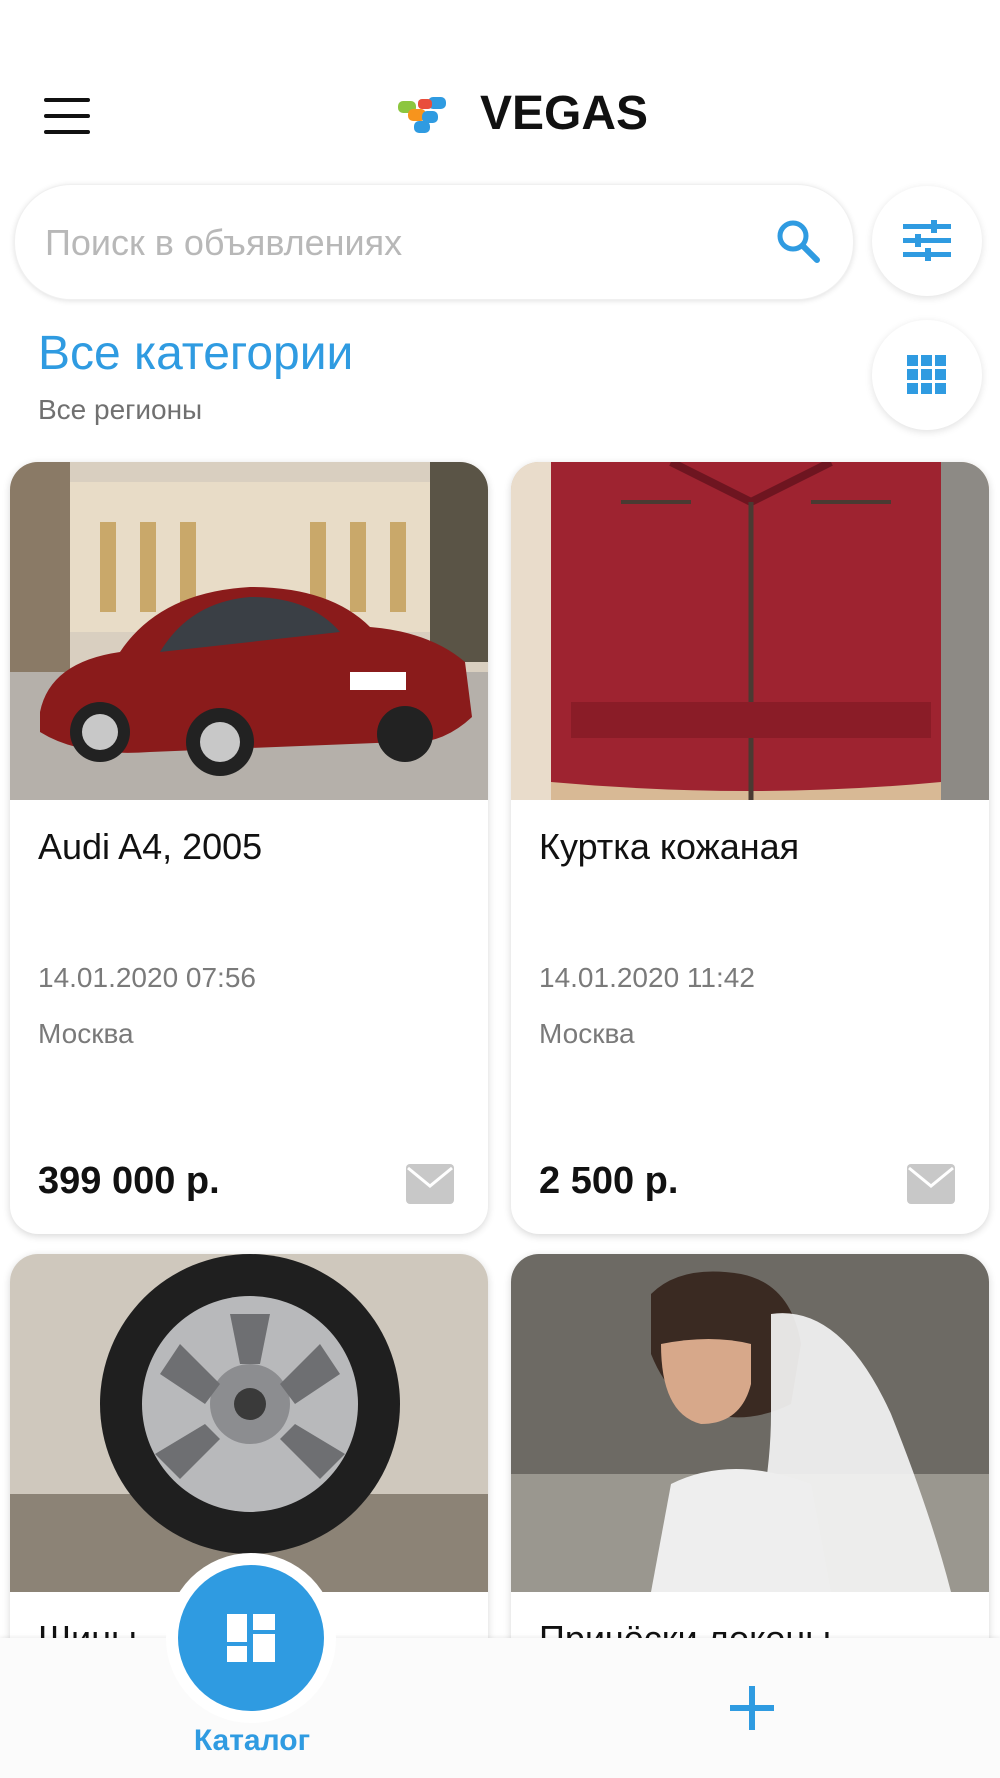  Describe the element at coordinates (669, 846) in the screenshot. I see `listing-title: Куртка кожаная` at that location.